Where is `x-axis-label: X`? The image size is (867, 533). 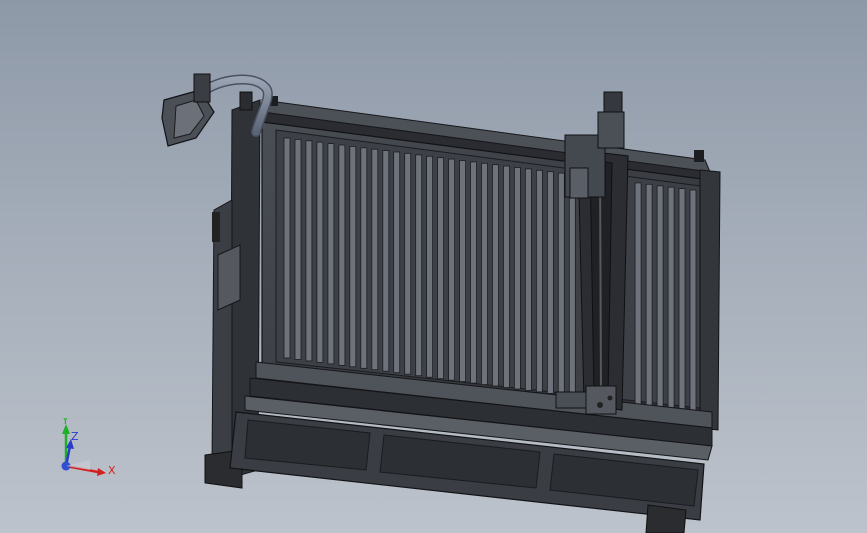
x-axis-label: X is located at coordinates (112, 470).